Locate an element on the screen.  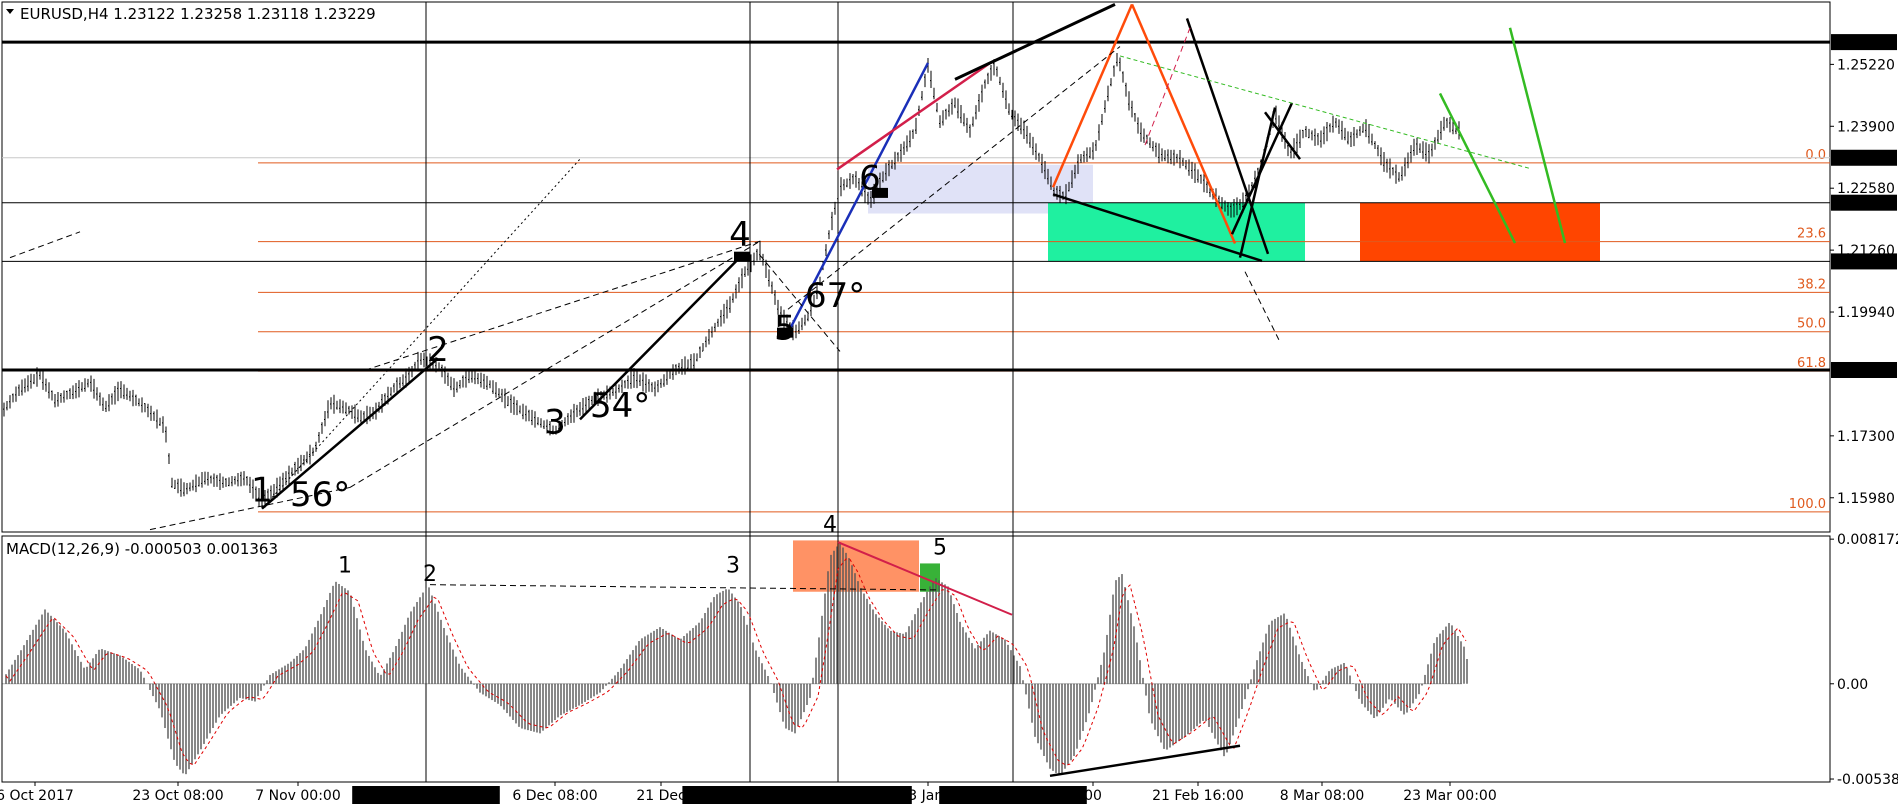
macd-tick-label: 0.00 is located at coordinates (1852, 685).